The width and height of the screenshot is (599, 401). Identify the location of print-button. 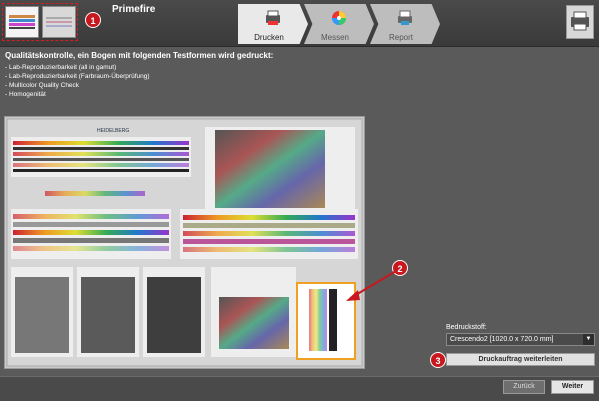
(580, 22).